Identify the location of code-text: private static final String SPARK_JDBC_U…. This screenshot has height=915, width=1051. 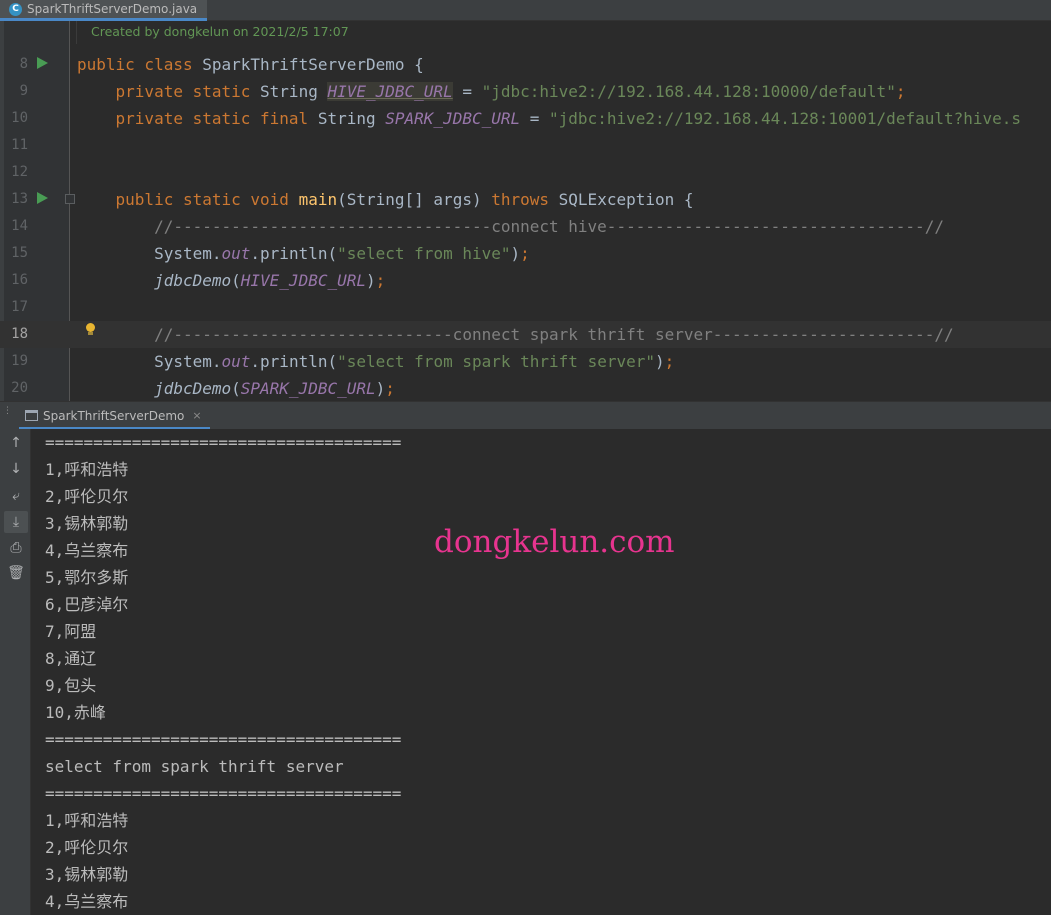
(549, 118).